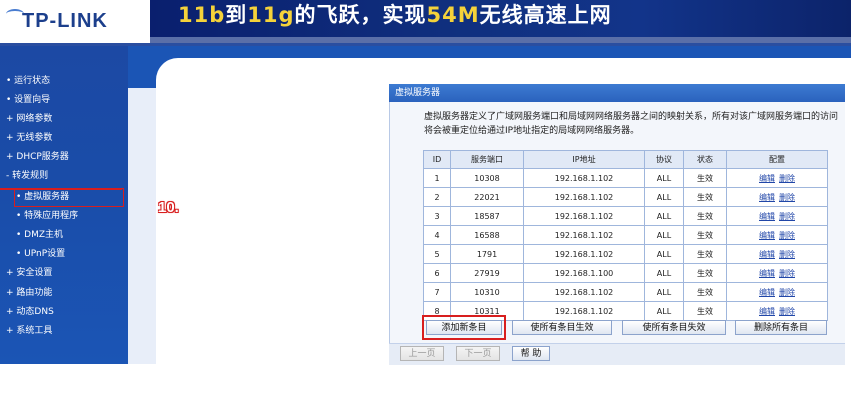 The height and width of the screenshot is (407, 851). What do you see at coordinates (28, 81) in the screenshot?
I see `sidebar-item-status: • 运行状态` at bounding box center [28, 81].